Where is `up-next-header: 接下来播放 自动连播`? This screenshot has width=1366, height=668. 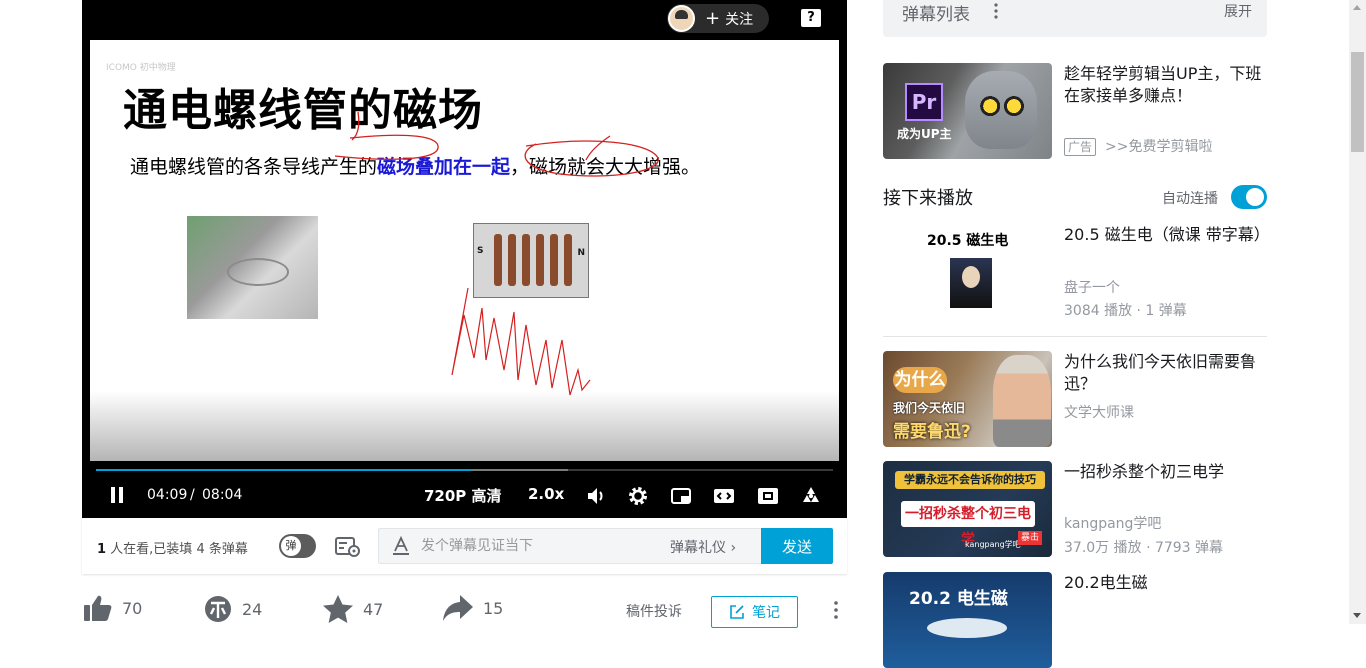
up-next-header: 接下来播放 自动连播 is located at coordinates (1075, 196).